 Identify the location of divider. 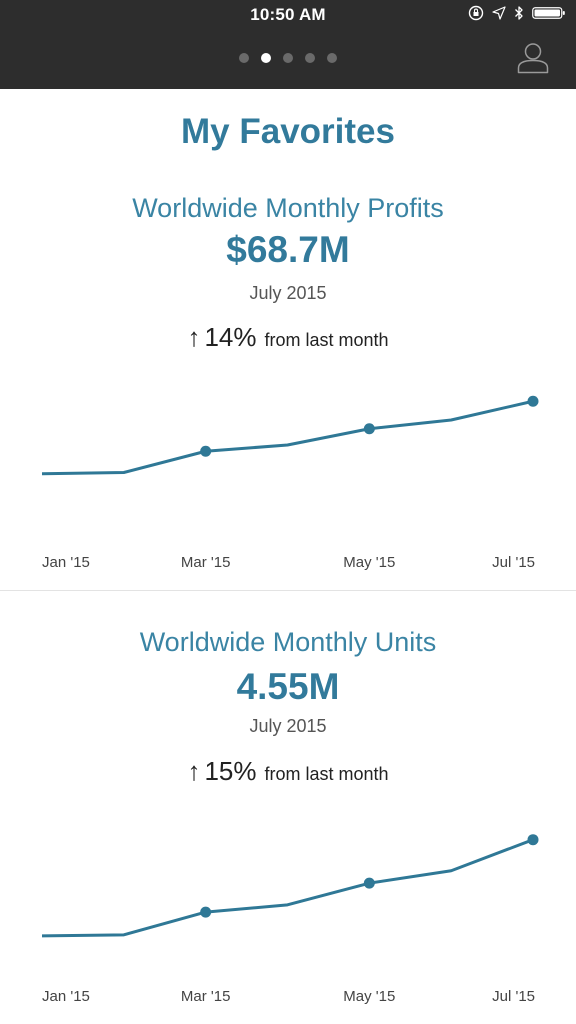
(288, 590).